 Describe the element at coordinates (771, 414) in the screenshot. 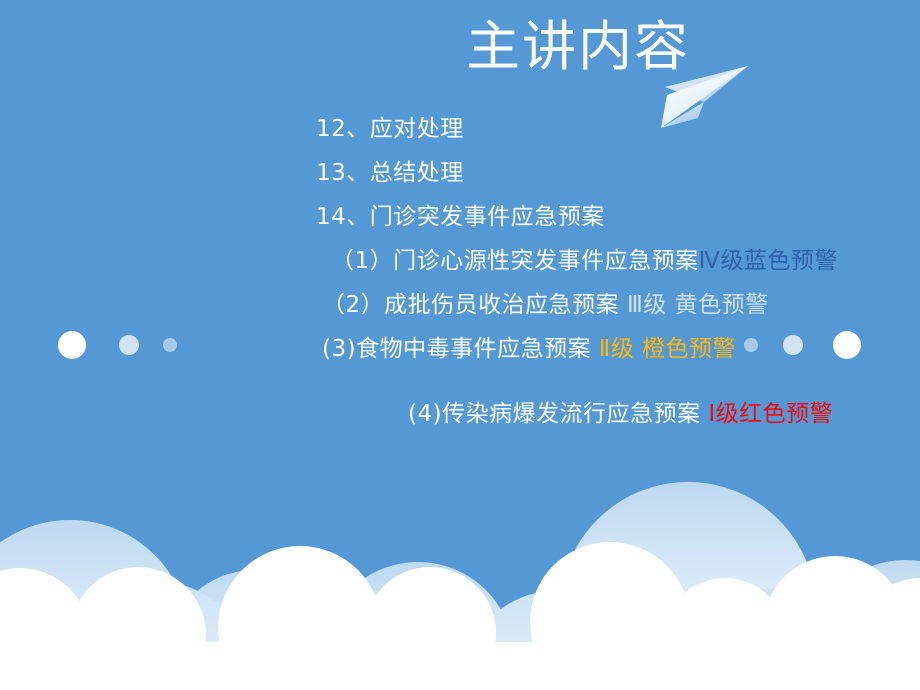

I see `alert-level-badge-red: Ⅰ级红色预警` at that location.